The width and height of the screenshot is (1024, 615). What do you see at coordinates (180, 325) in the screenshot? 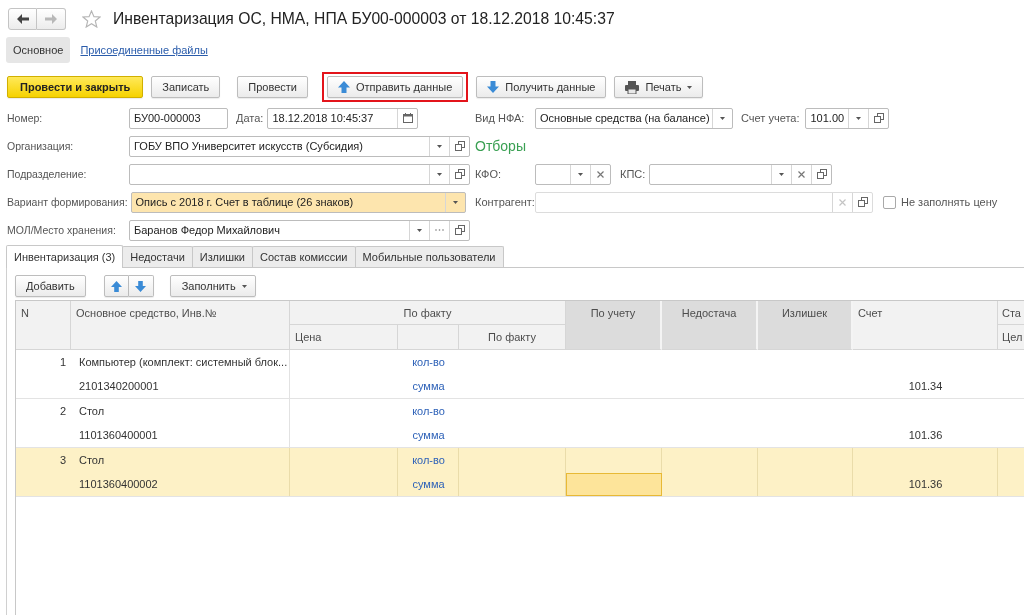
I see `column-header: Основное средство, Инв.№` at bounding box center [180, 325].